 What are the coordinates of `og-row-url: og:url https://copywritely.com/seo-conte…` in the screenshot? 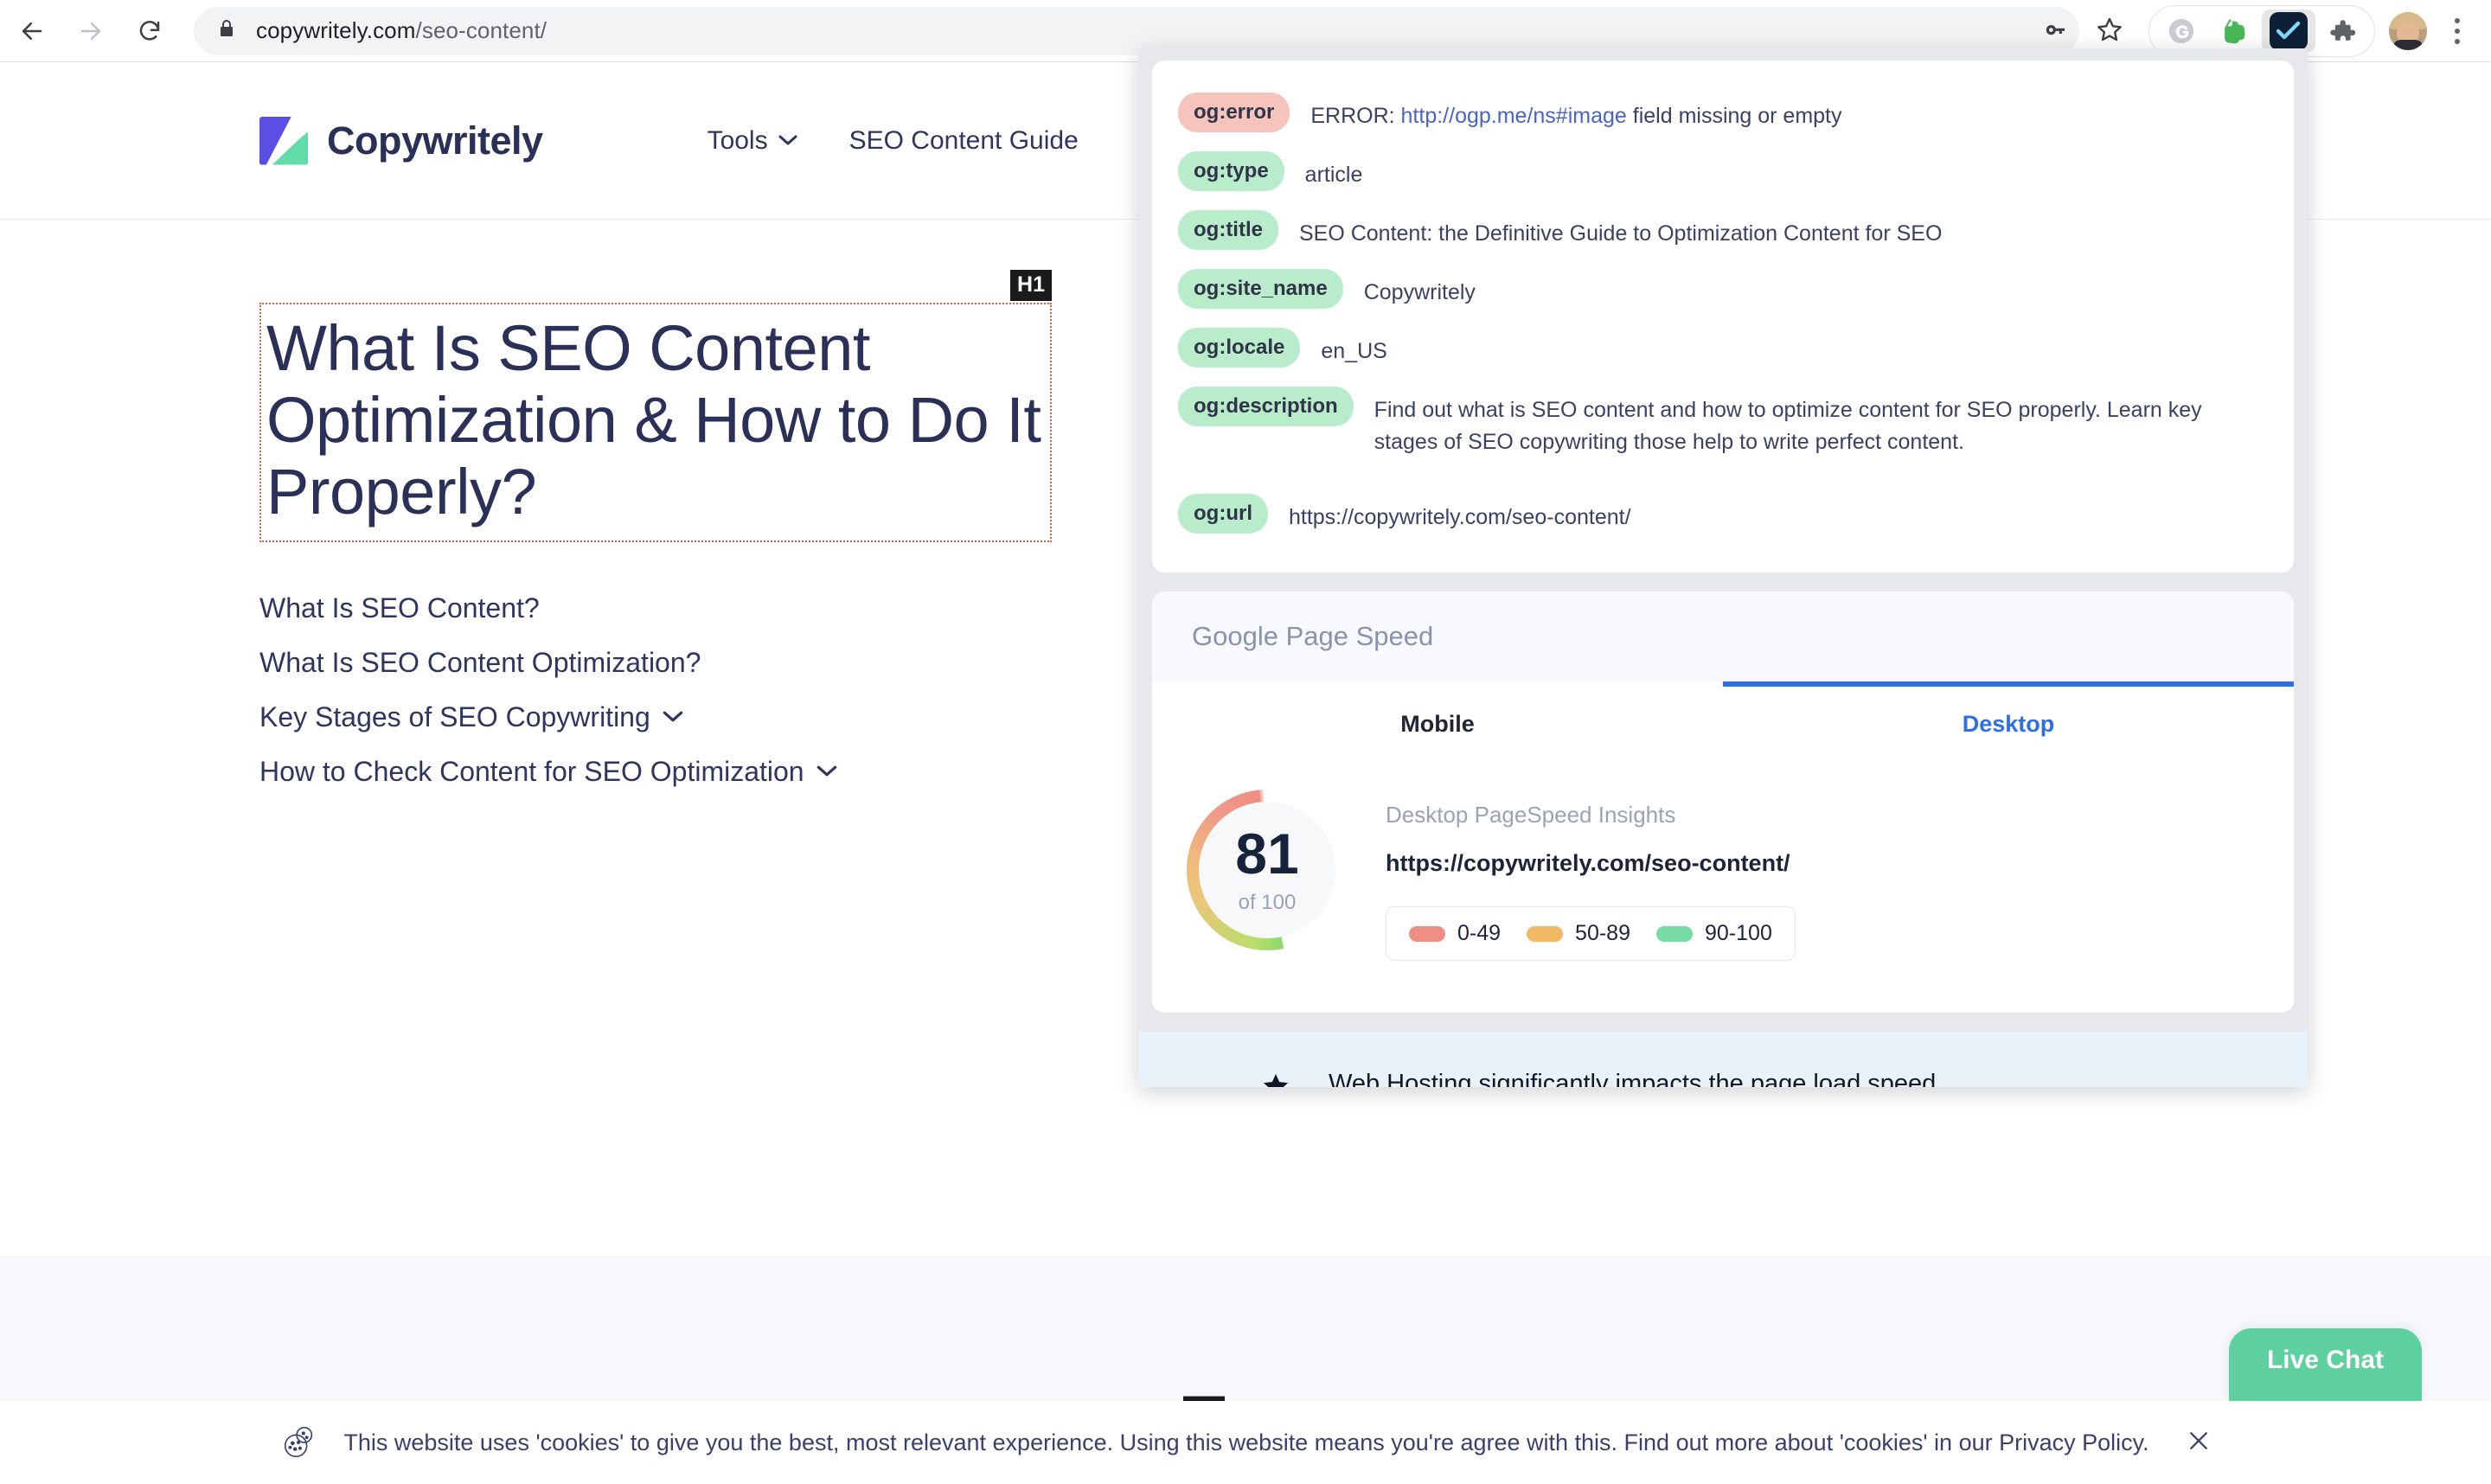 It's located at (1723, 514).